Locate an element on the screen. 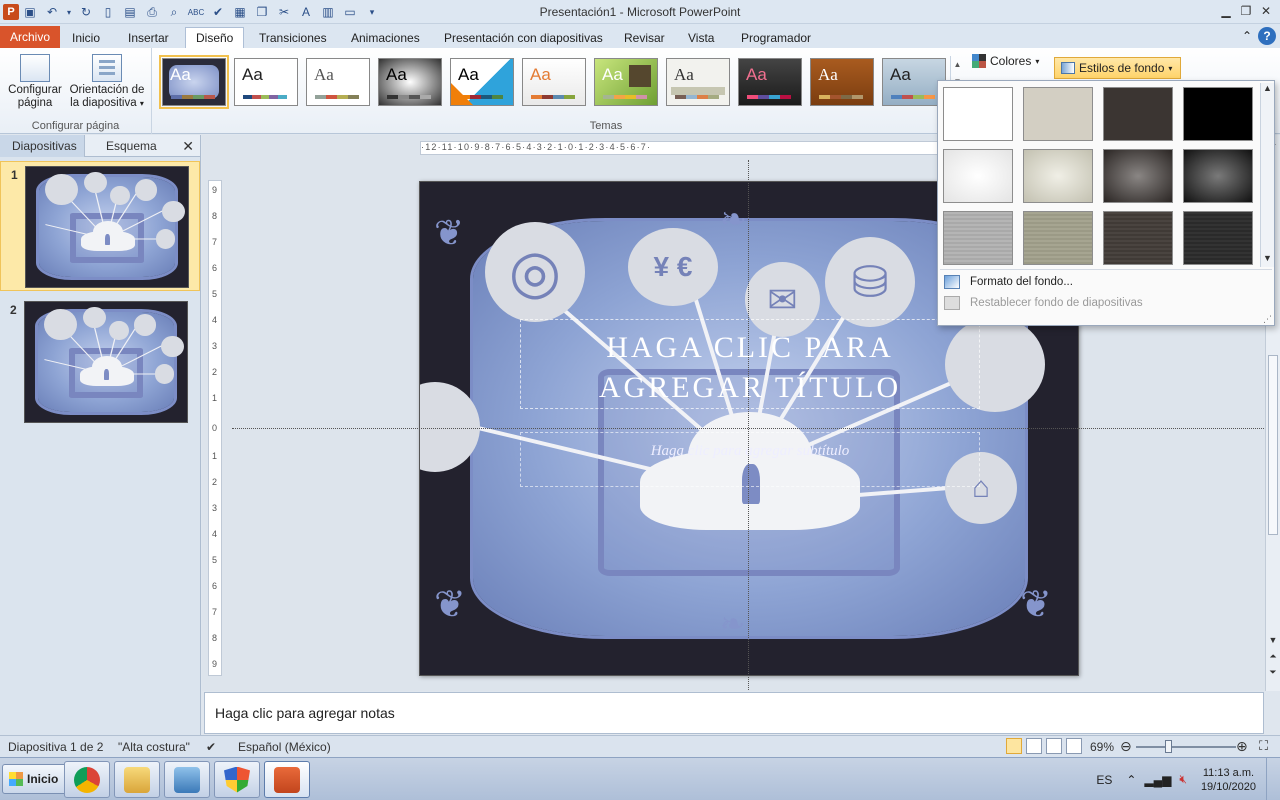 This screenshot has height=800, width=1280. theme-9: Aa is located at coordinates (842, 82).